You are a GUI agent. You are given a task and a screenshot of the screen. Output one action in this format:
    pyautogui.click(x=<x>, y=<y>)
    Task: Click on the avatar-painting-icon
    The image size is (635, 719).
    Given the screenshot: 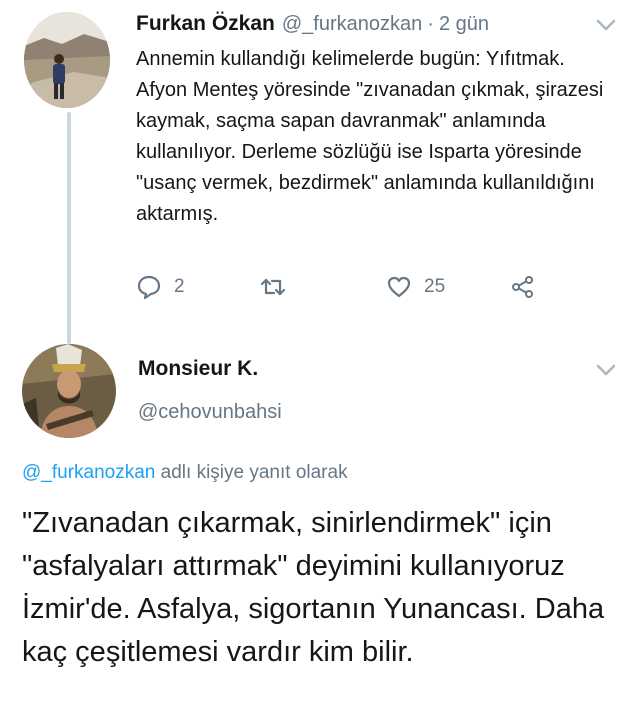 What is the action you would take?
    pyautogui.click(x=69, y=391)
    